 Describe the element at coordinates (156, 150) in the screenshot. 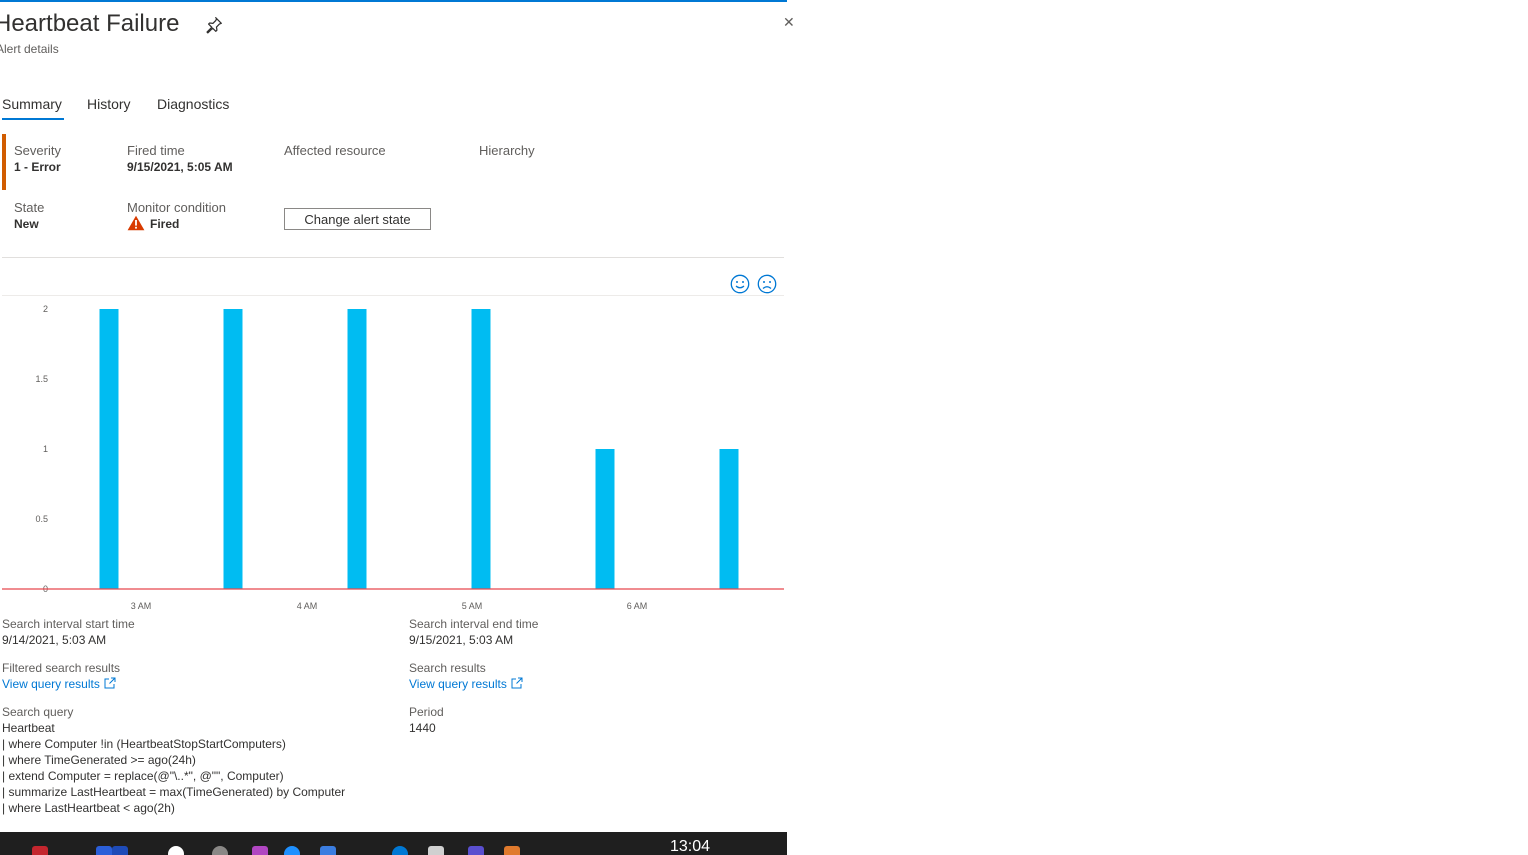

I see `fired-time-label: Fired time` at that location.